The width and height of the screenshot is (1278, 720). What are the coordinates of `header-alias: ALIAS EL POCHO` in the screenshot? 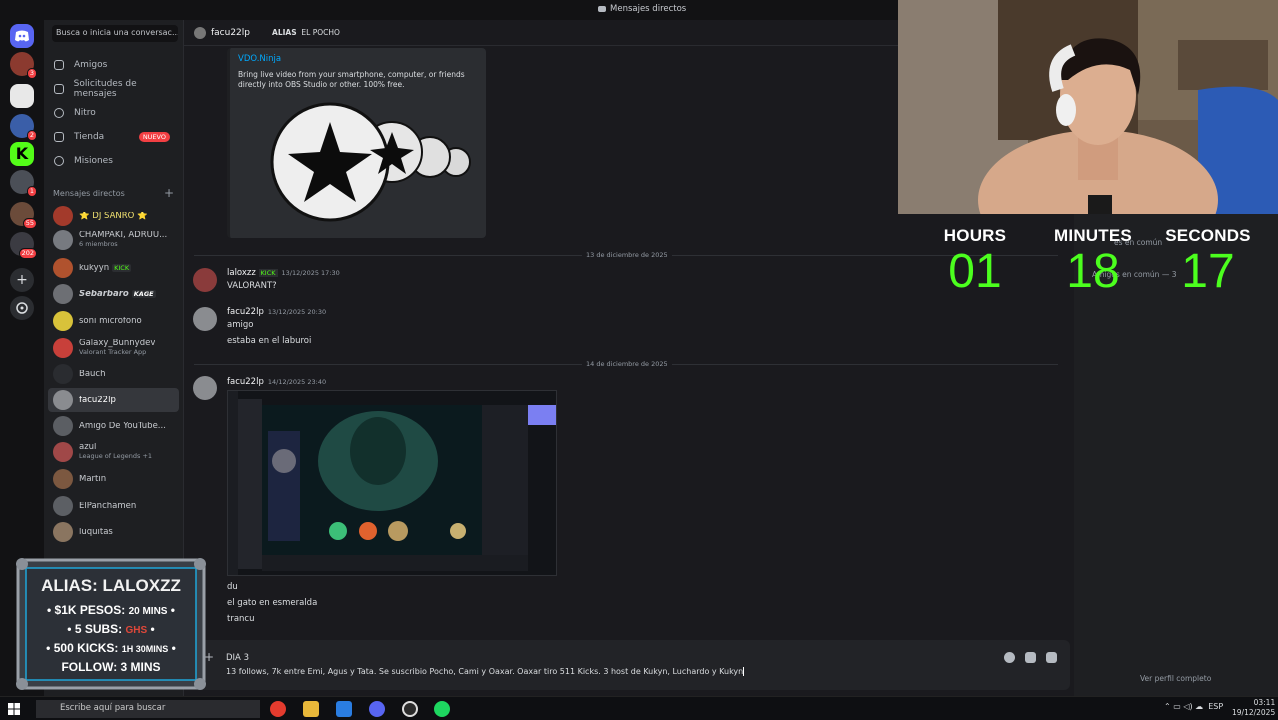 It's located at (306, 32).